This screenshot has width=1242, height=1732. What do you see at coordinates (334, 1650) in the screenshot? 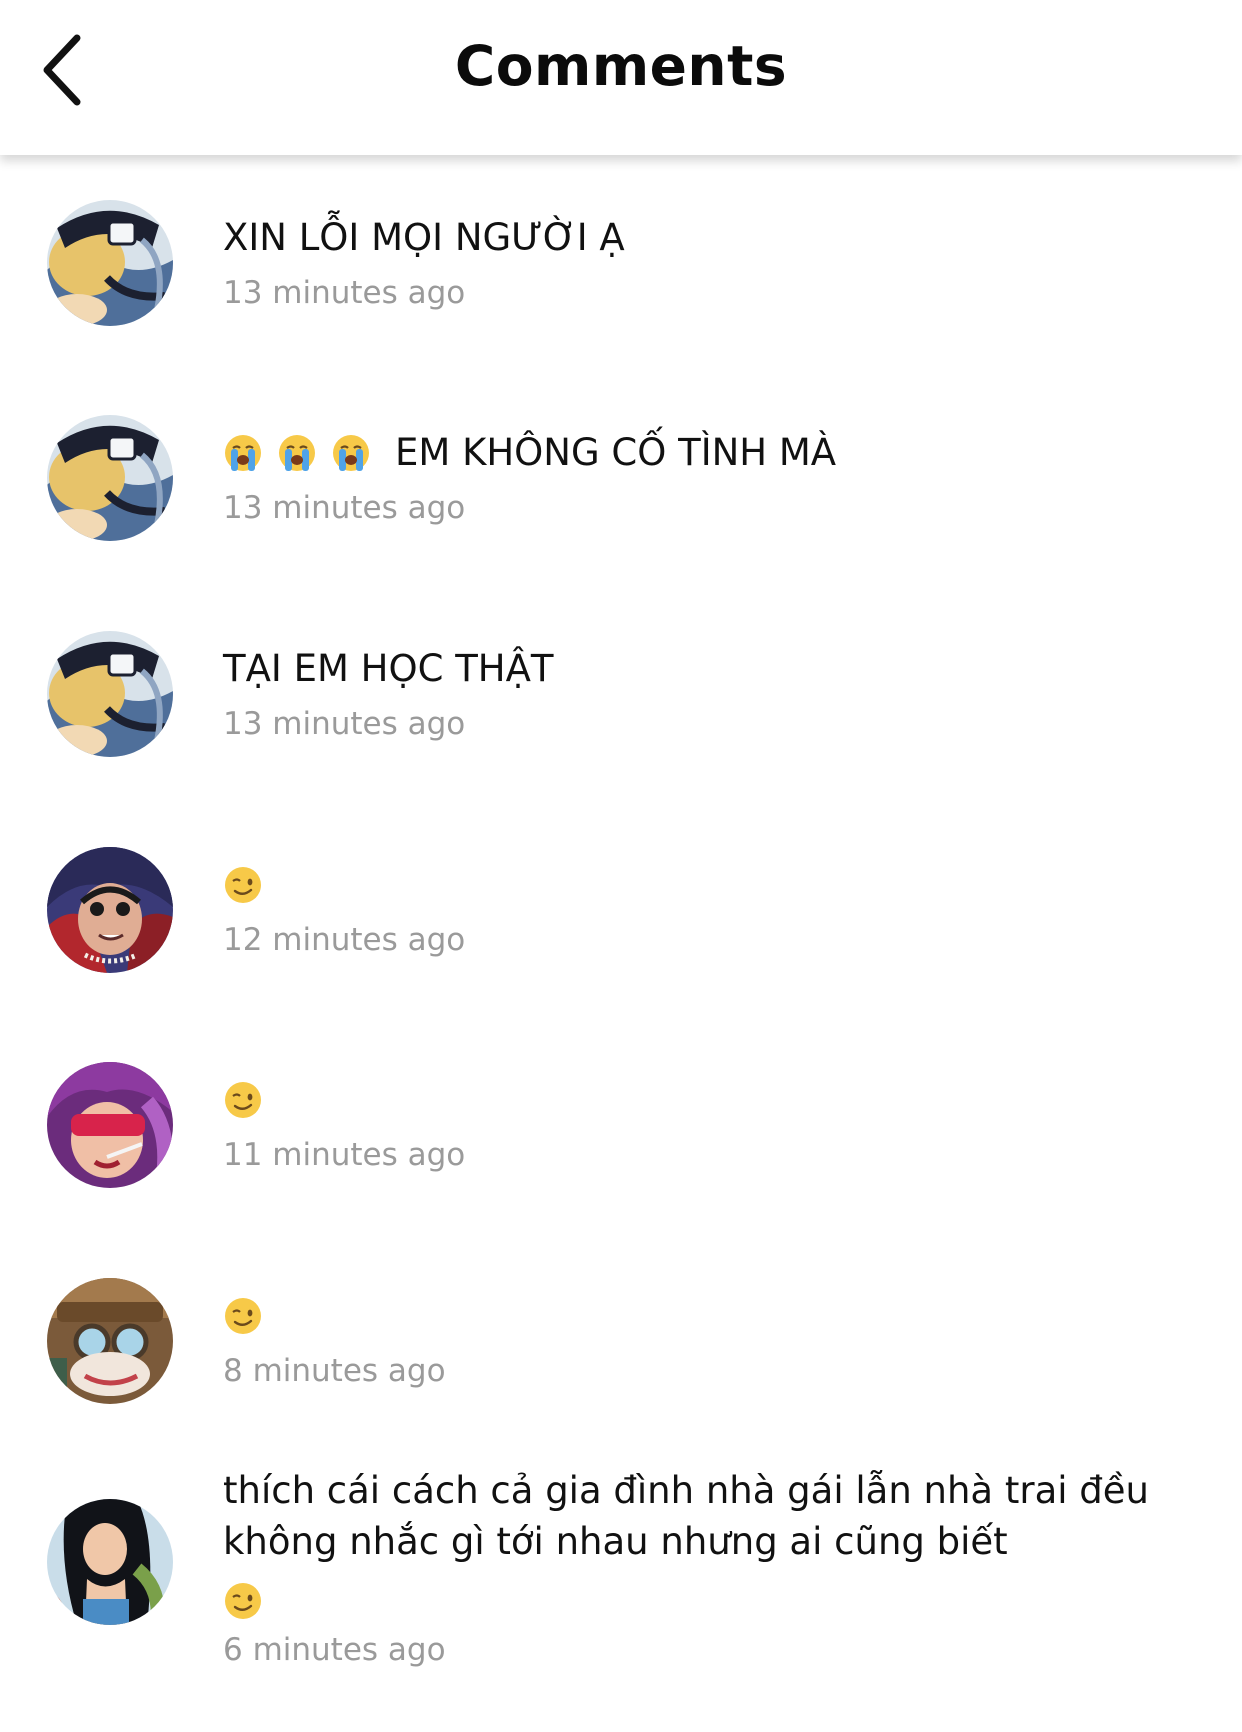
I see `comment-timestamp: 6 minutes ago` at bounding box center [334, 1650].